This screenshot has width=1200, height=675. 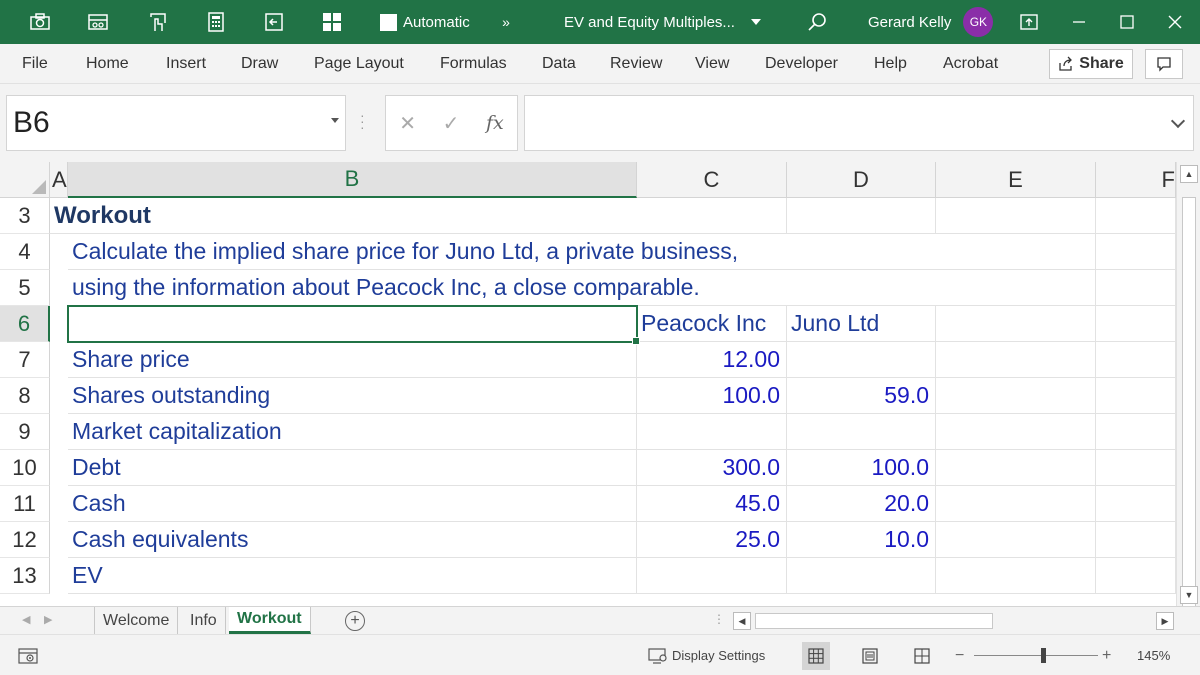 What do you see at coordinates (970, 64) in the screenshot?
I see `tab-acrobat: Acrobat` at bounding box center [970, 64].